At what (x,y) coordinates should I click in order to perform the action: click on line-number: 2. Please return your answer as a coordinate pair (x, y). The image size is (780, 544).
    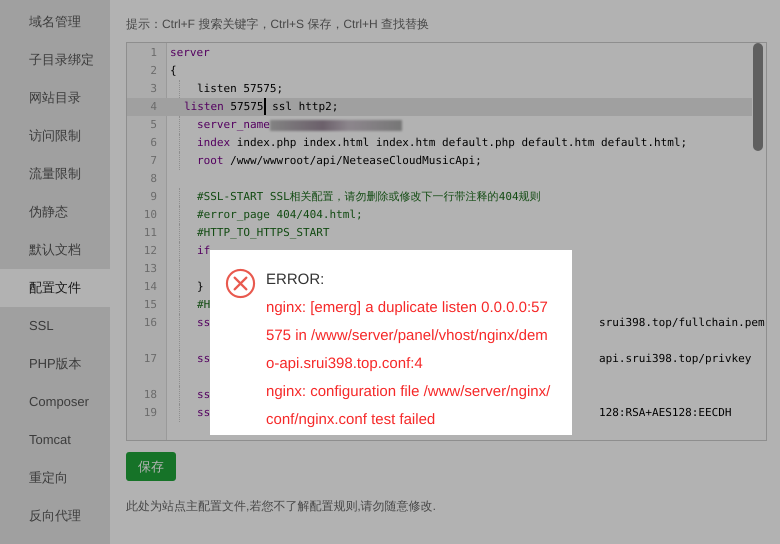
    Looking at the image, I should click on (153, 71).